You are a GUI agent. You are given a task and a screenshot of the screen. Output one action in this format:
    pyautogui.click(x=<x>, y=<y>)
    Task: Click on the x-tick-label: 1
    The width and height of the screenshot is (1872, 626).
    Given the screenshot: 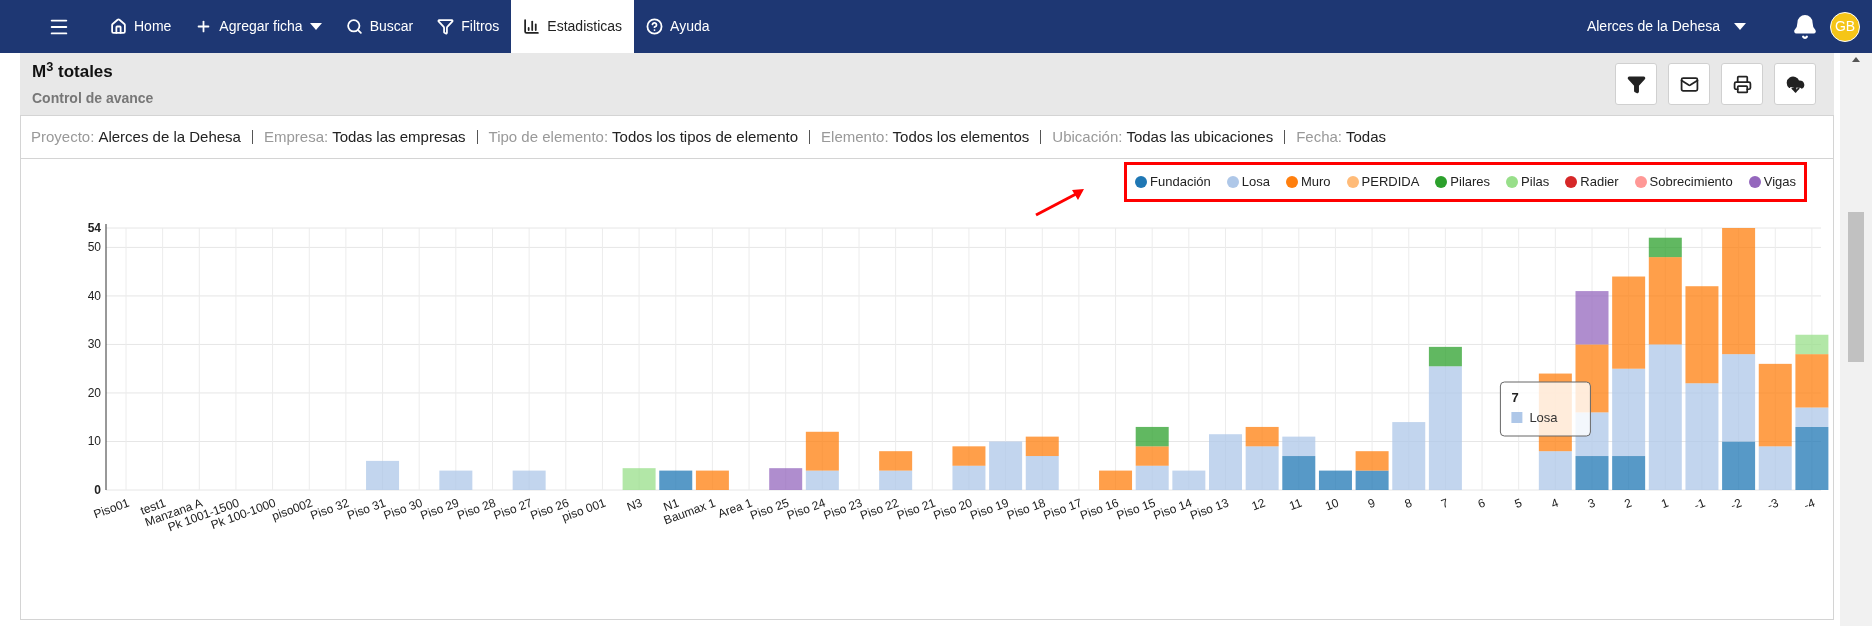 What is the action you would take?
    pyautogui.click(x=1665, y=503)
    